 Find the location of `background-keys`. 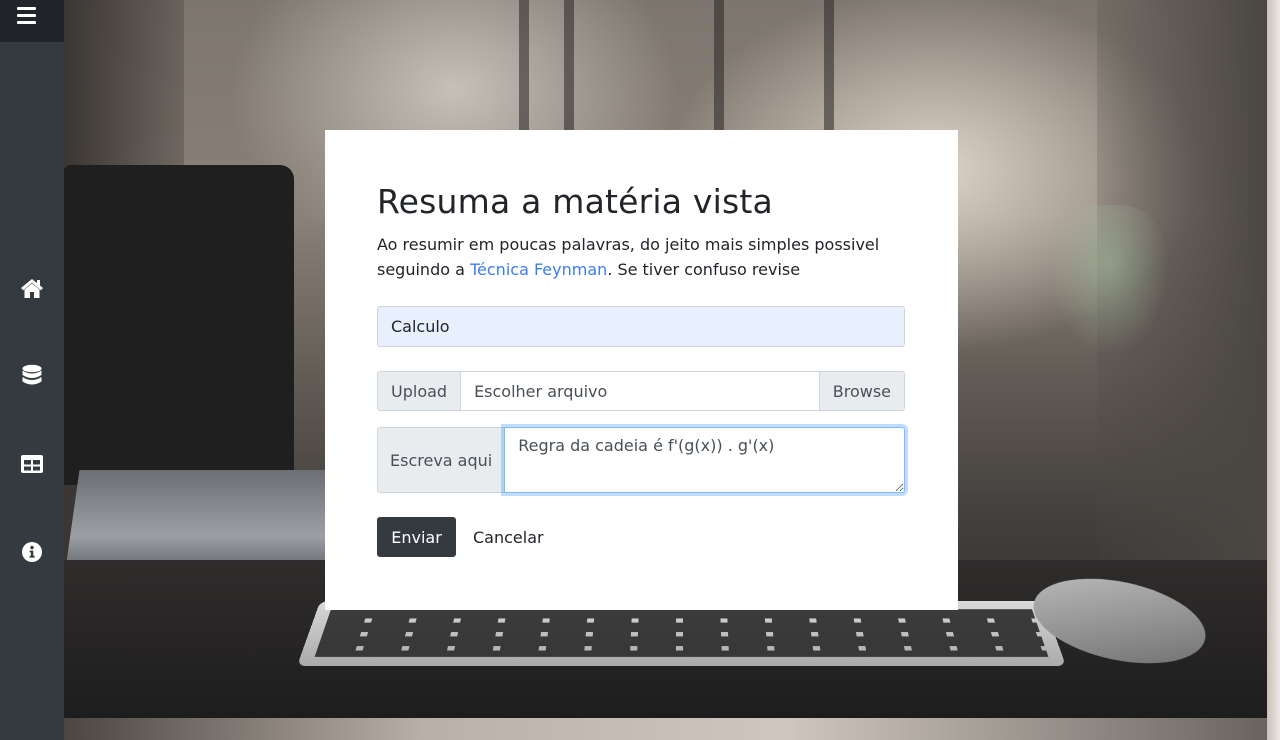

background-keys is located at coordinates (681, 633).